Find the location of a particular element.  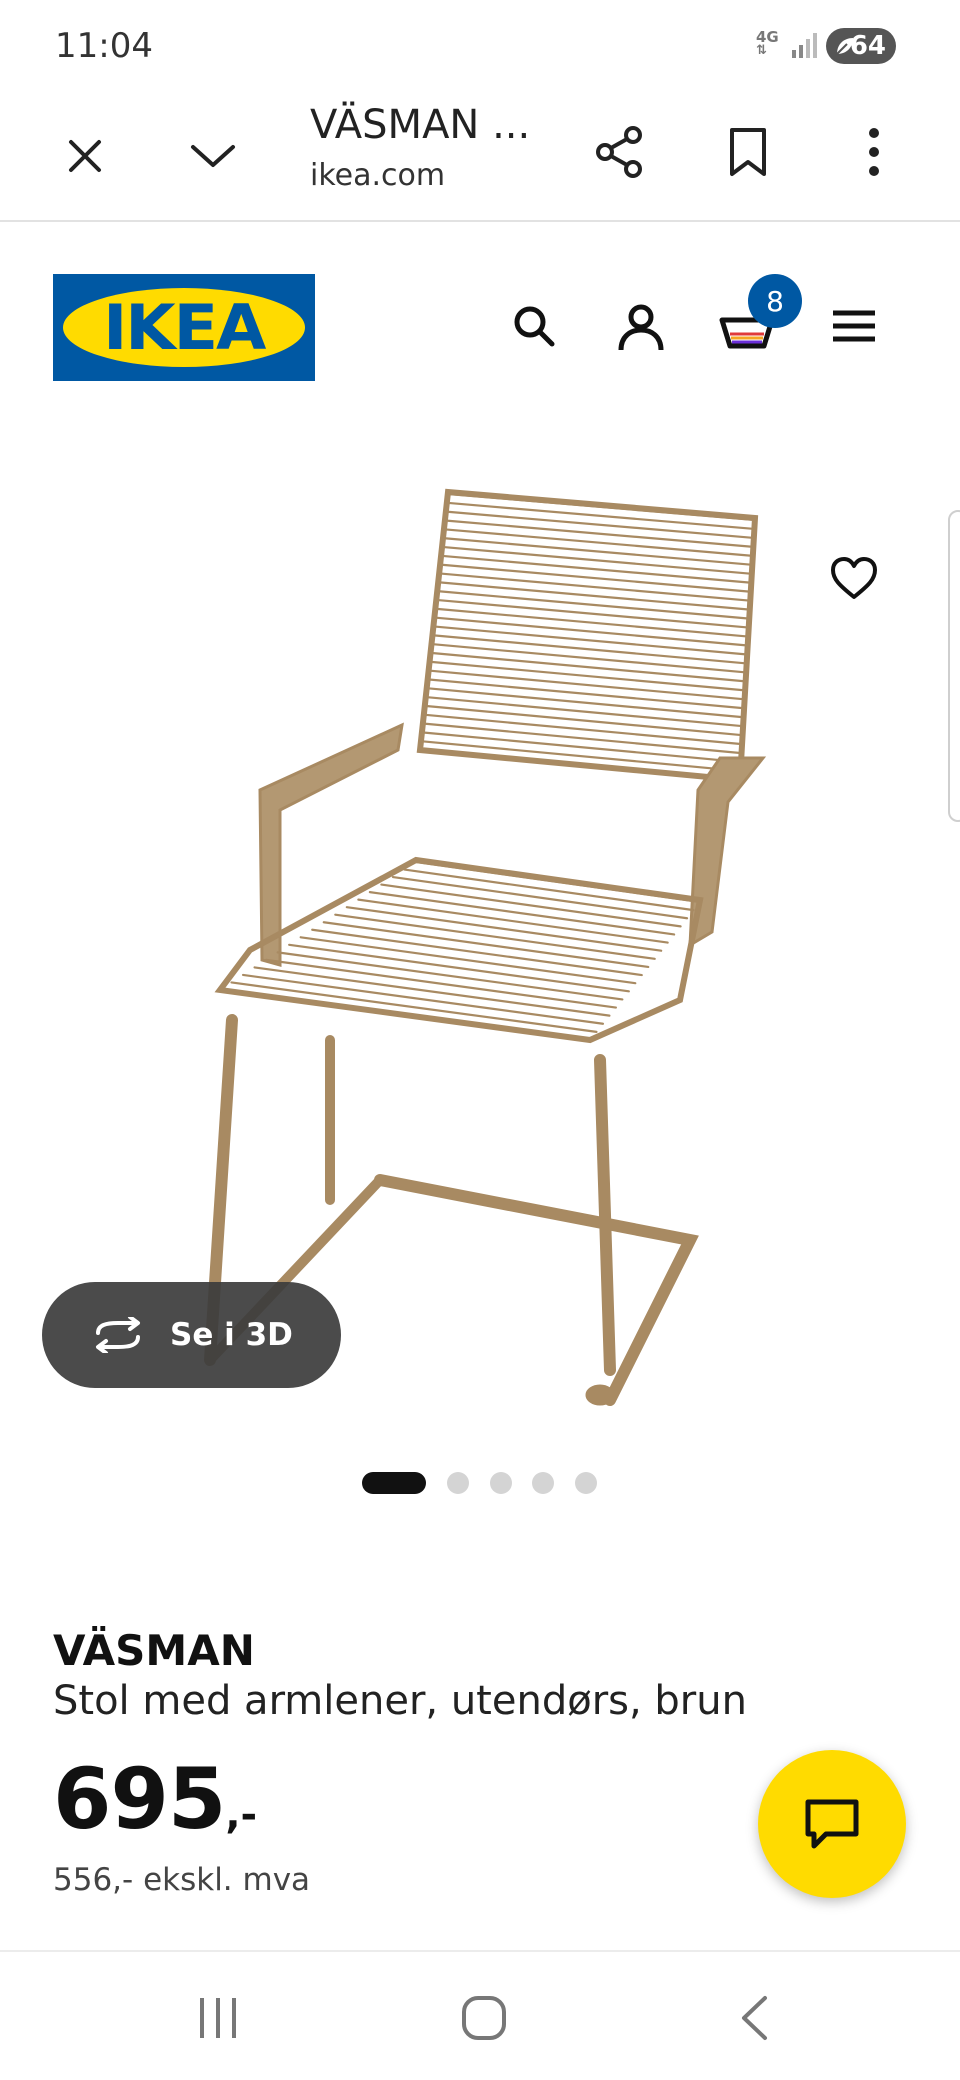

logo-oval: IKEA is located at coordinates (184, 327).